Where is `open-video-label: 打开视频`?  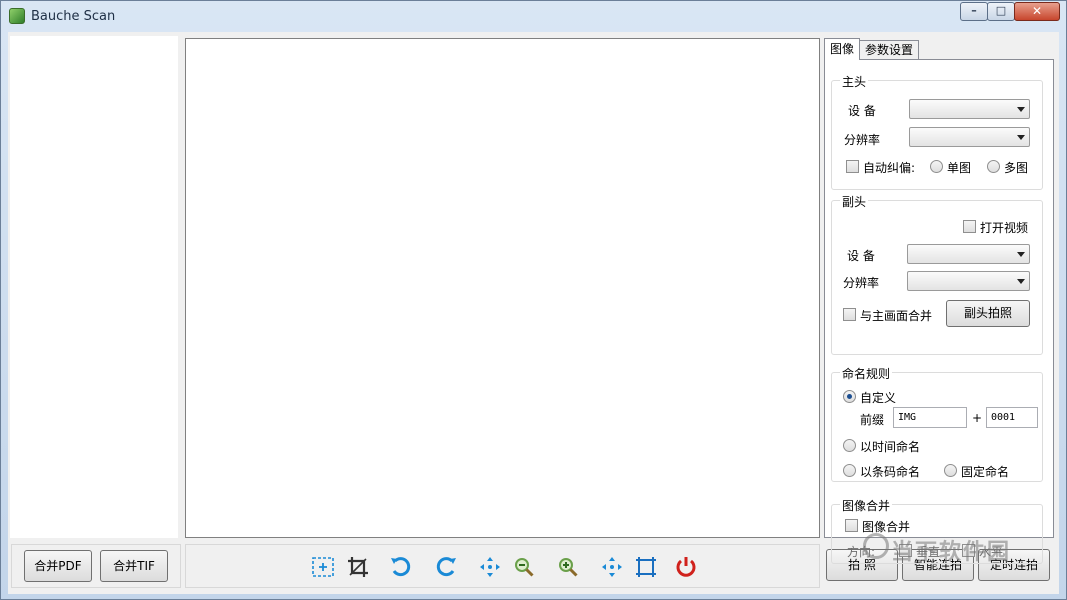
open-video-label: 打开视频 is located at coordinates (1004, 228).